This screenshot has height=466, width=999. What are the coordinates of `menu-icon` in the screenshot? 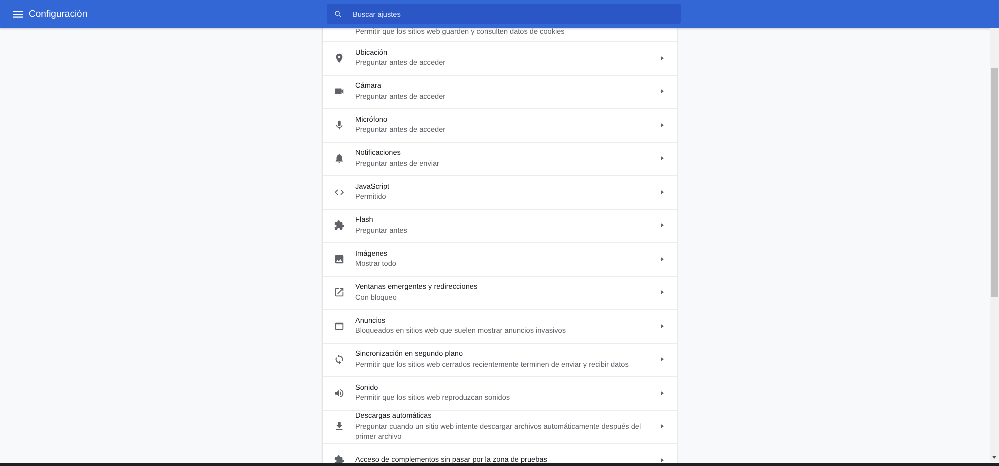 It's located at (18, 14).